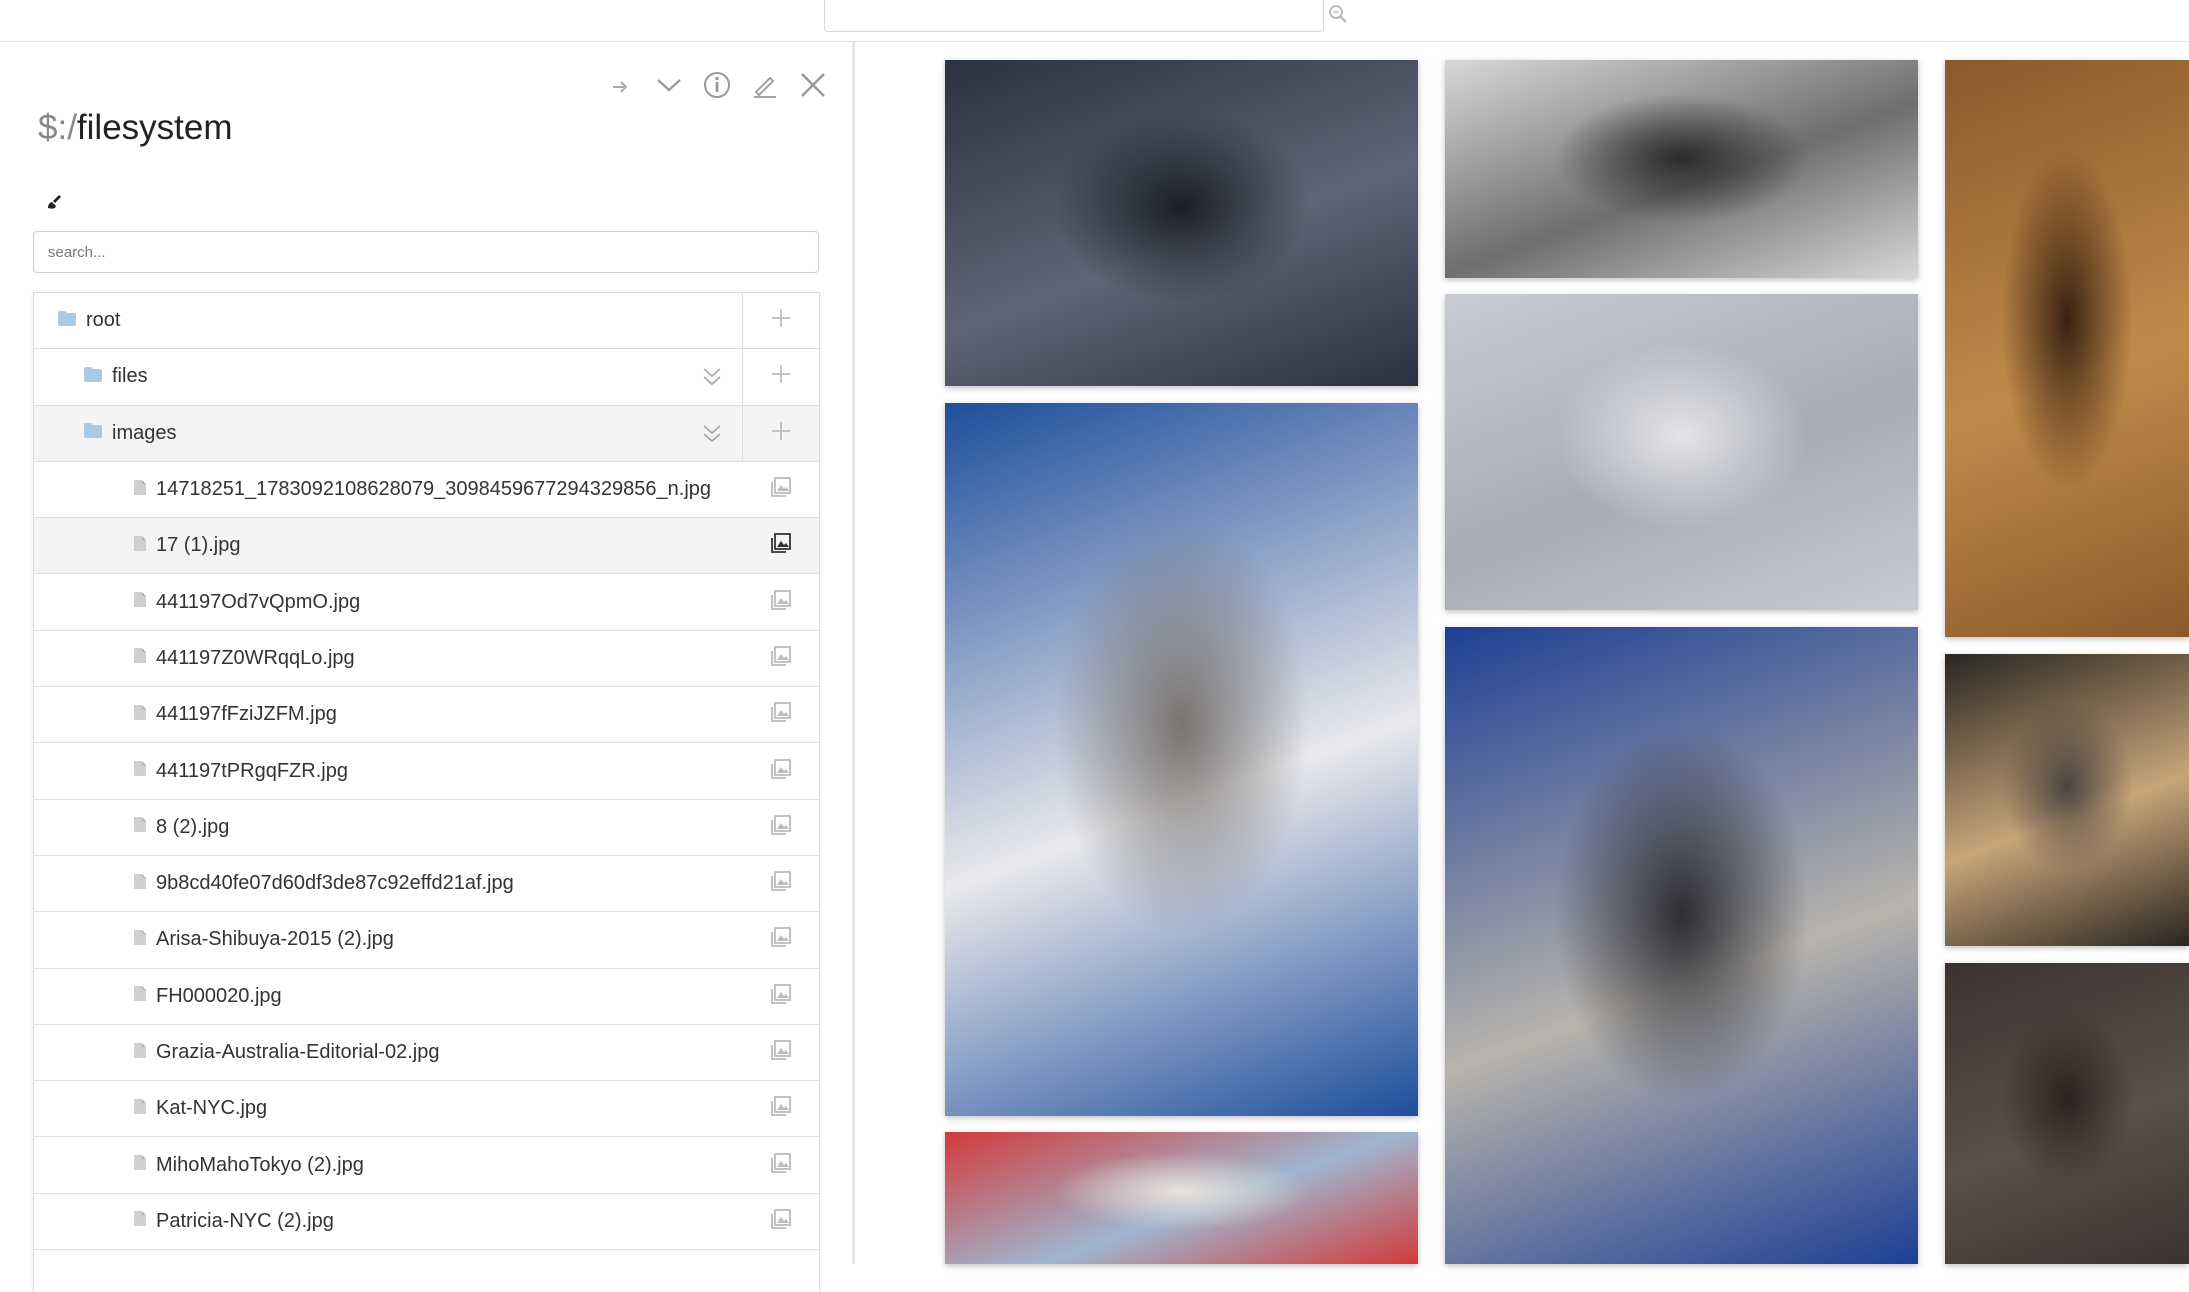  Describe the element at coordinates (335, 883) in the screenshot. I see `file-label: 9b8cd40fe07d60df3de87c92effd21af.jpg` at that location.